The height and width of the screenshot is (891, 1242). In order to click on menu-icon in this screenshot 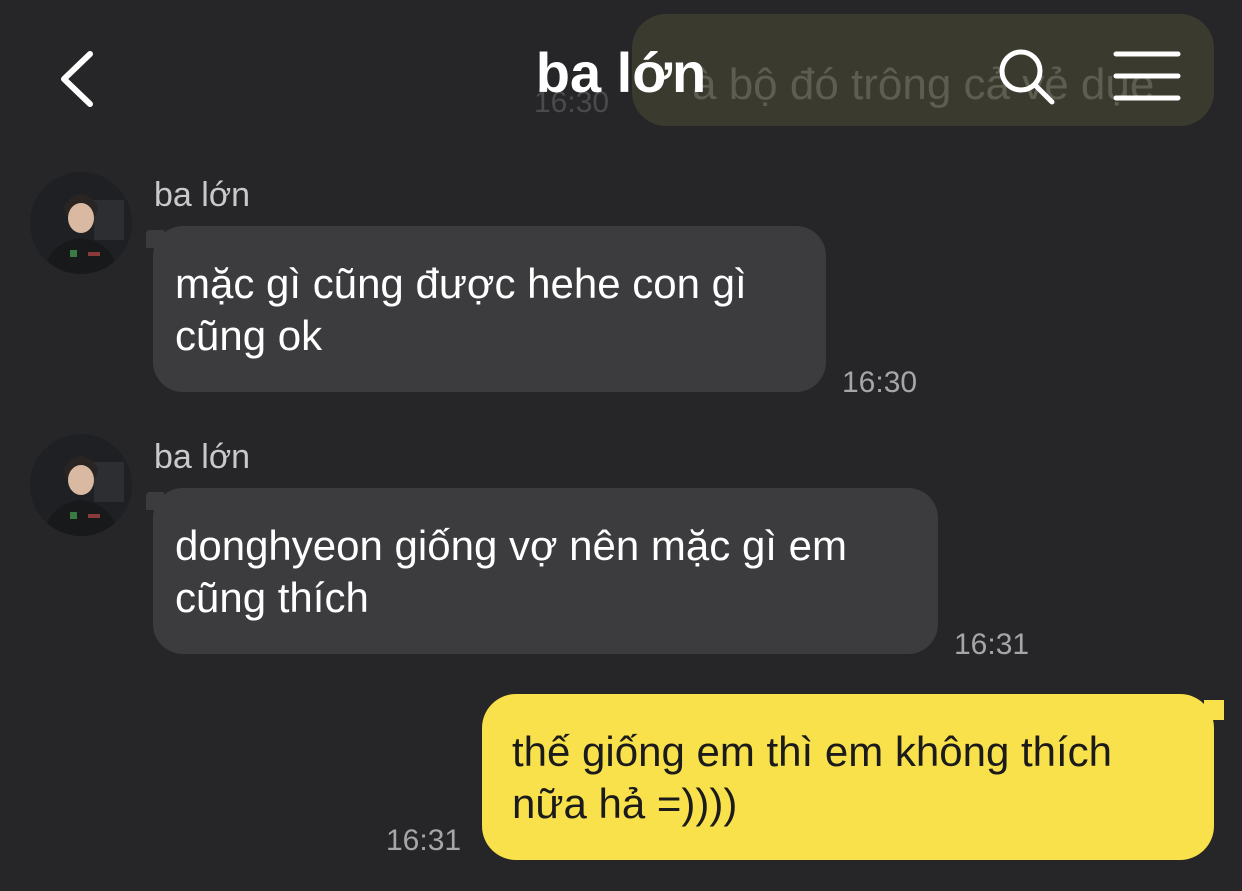, I will do `click(1147, 76)`.